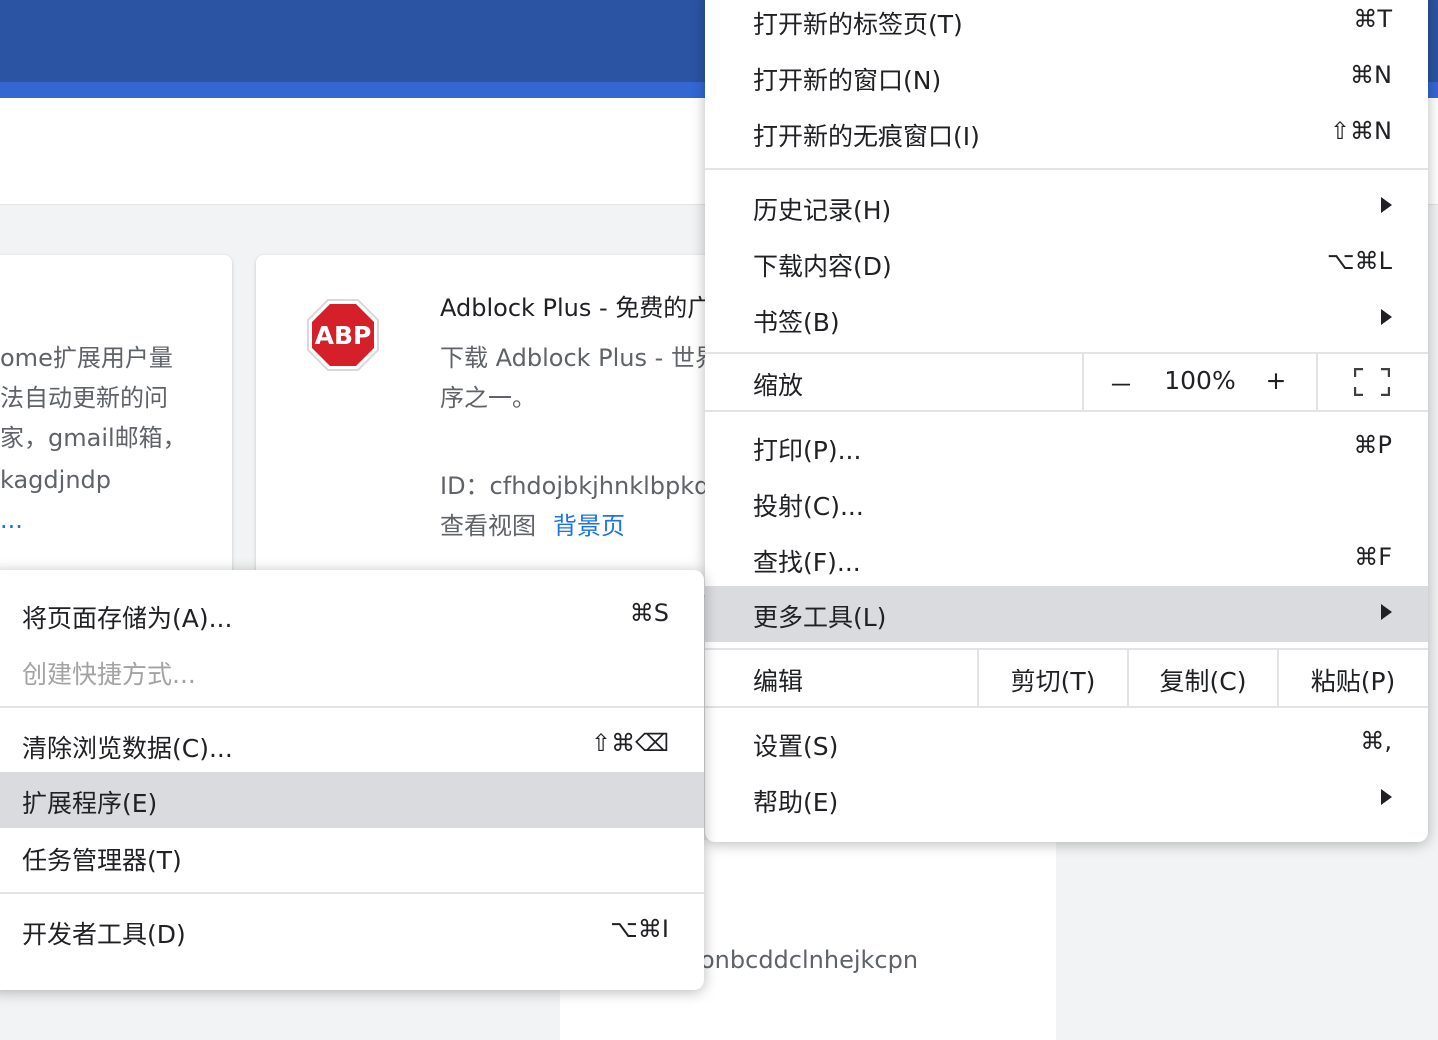 The width and height of the screenshot is (1438, 1040). What do you see at coordinates (90, 803) in the screenshot?
I see `menu-item-label: 扩展程序(E)` at bounding box center [90, 803].